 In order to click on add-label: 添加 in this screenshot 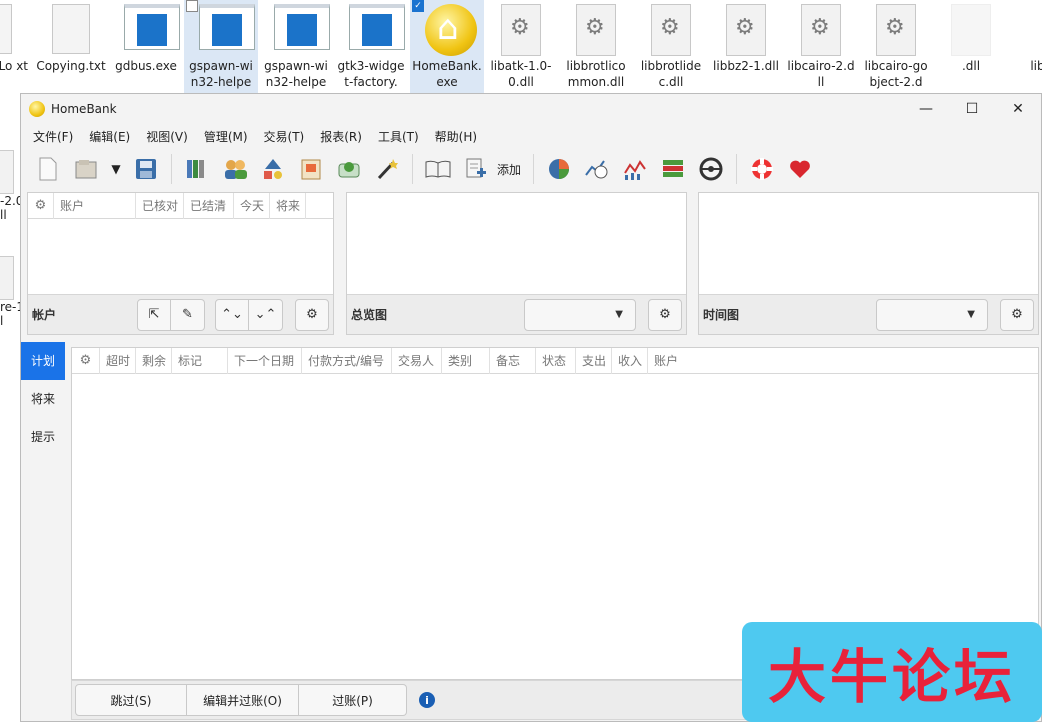, I will do `click(509, 169)`.